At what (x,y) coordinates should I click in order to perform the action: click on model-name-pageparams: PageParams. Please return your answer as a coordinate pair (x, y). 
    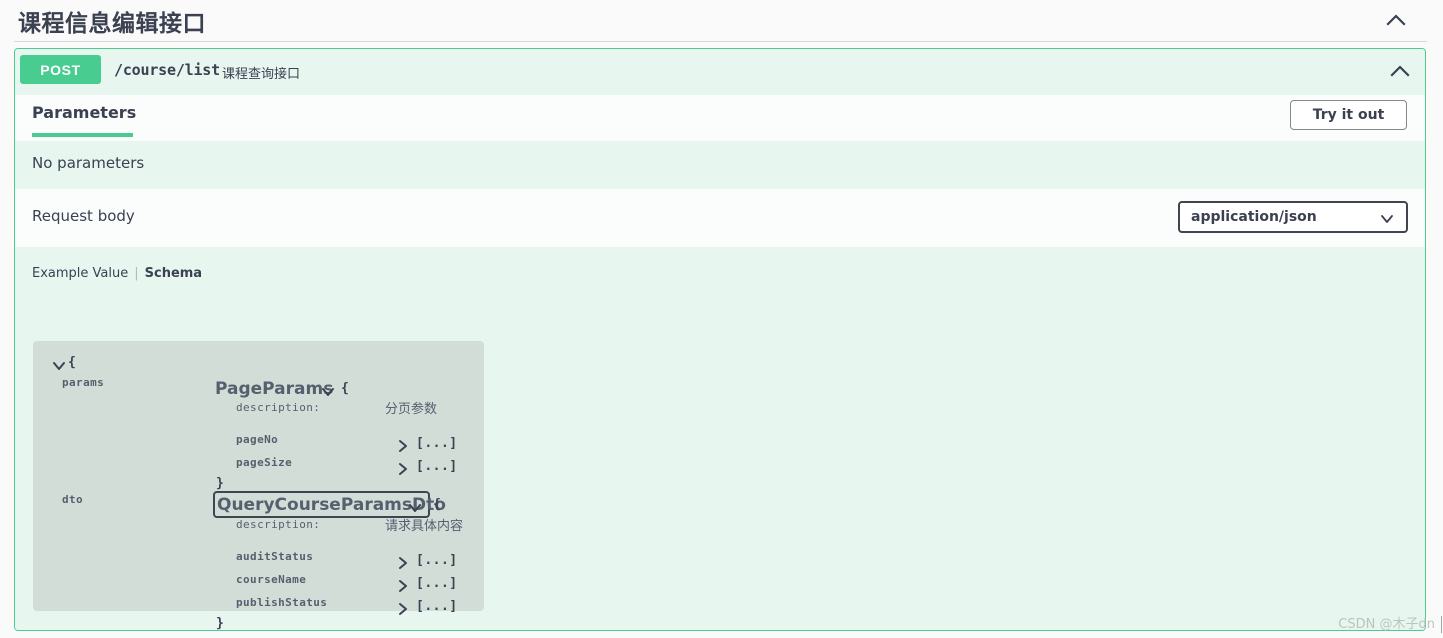
    Looking at the image, I should click on (274, 389).